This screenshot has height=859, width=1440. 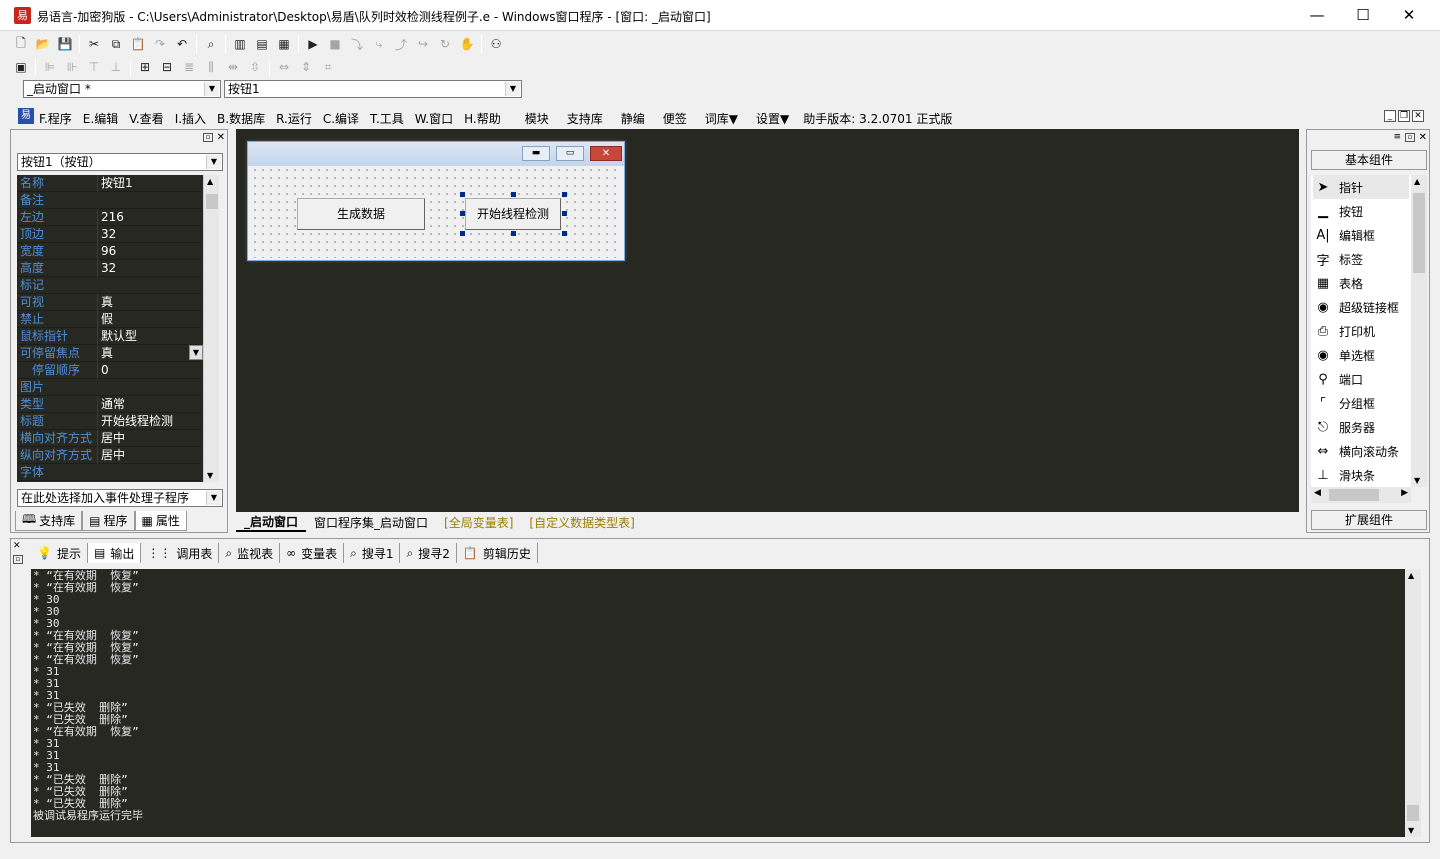 What do you see at coordinates (371, 522) in the screenshot?
I see `tab-window-assembly: 窗口程序集_启动窗口` at bounding box center [371, 522].